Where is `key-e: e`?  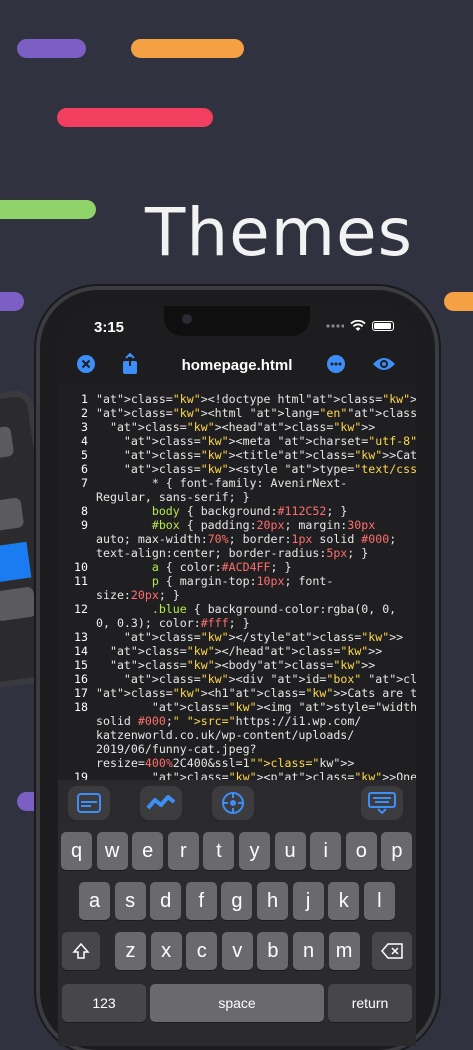
key-e: e is located at coordinates (148, 851).